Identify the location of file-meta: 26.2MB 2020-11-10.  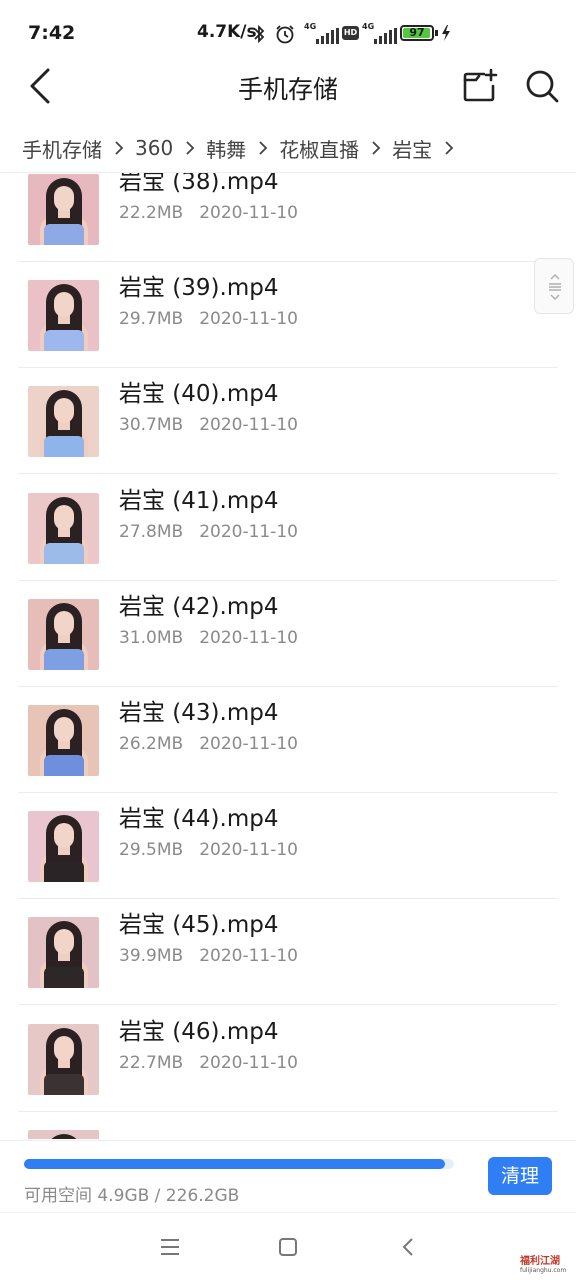
(208, 744).